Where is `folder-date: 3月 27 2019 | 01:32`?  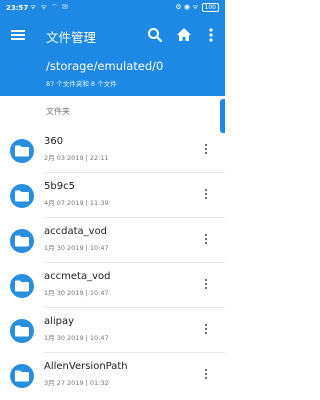 folder-date: 3月 27 2019 | 01:32 is located at coordinates (76, 383).